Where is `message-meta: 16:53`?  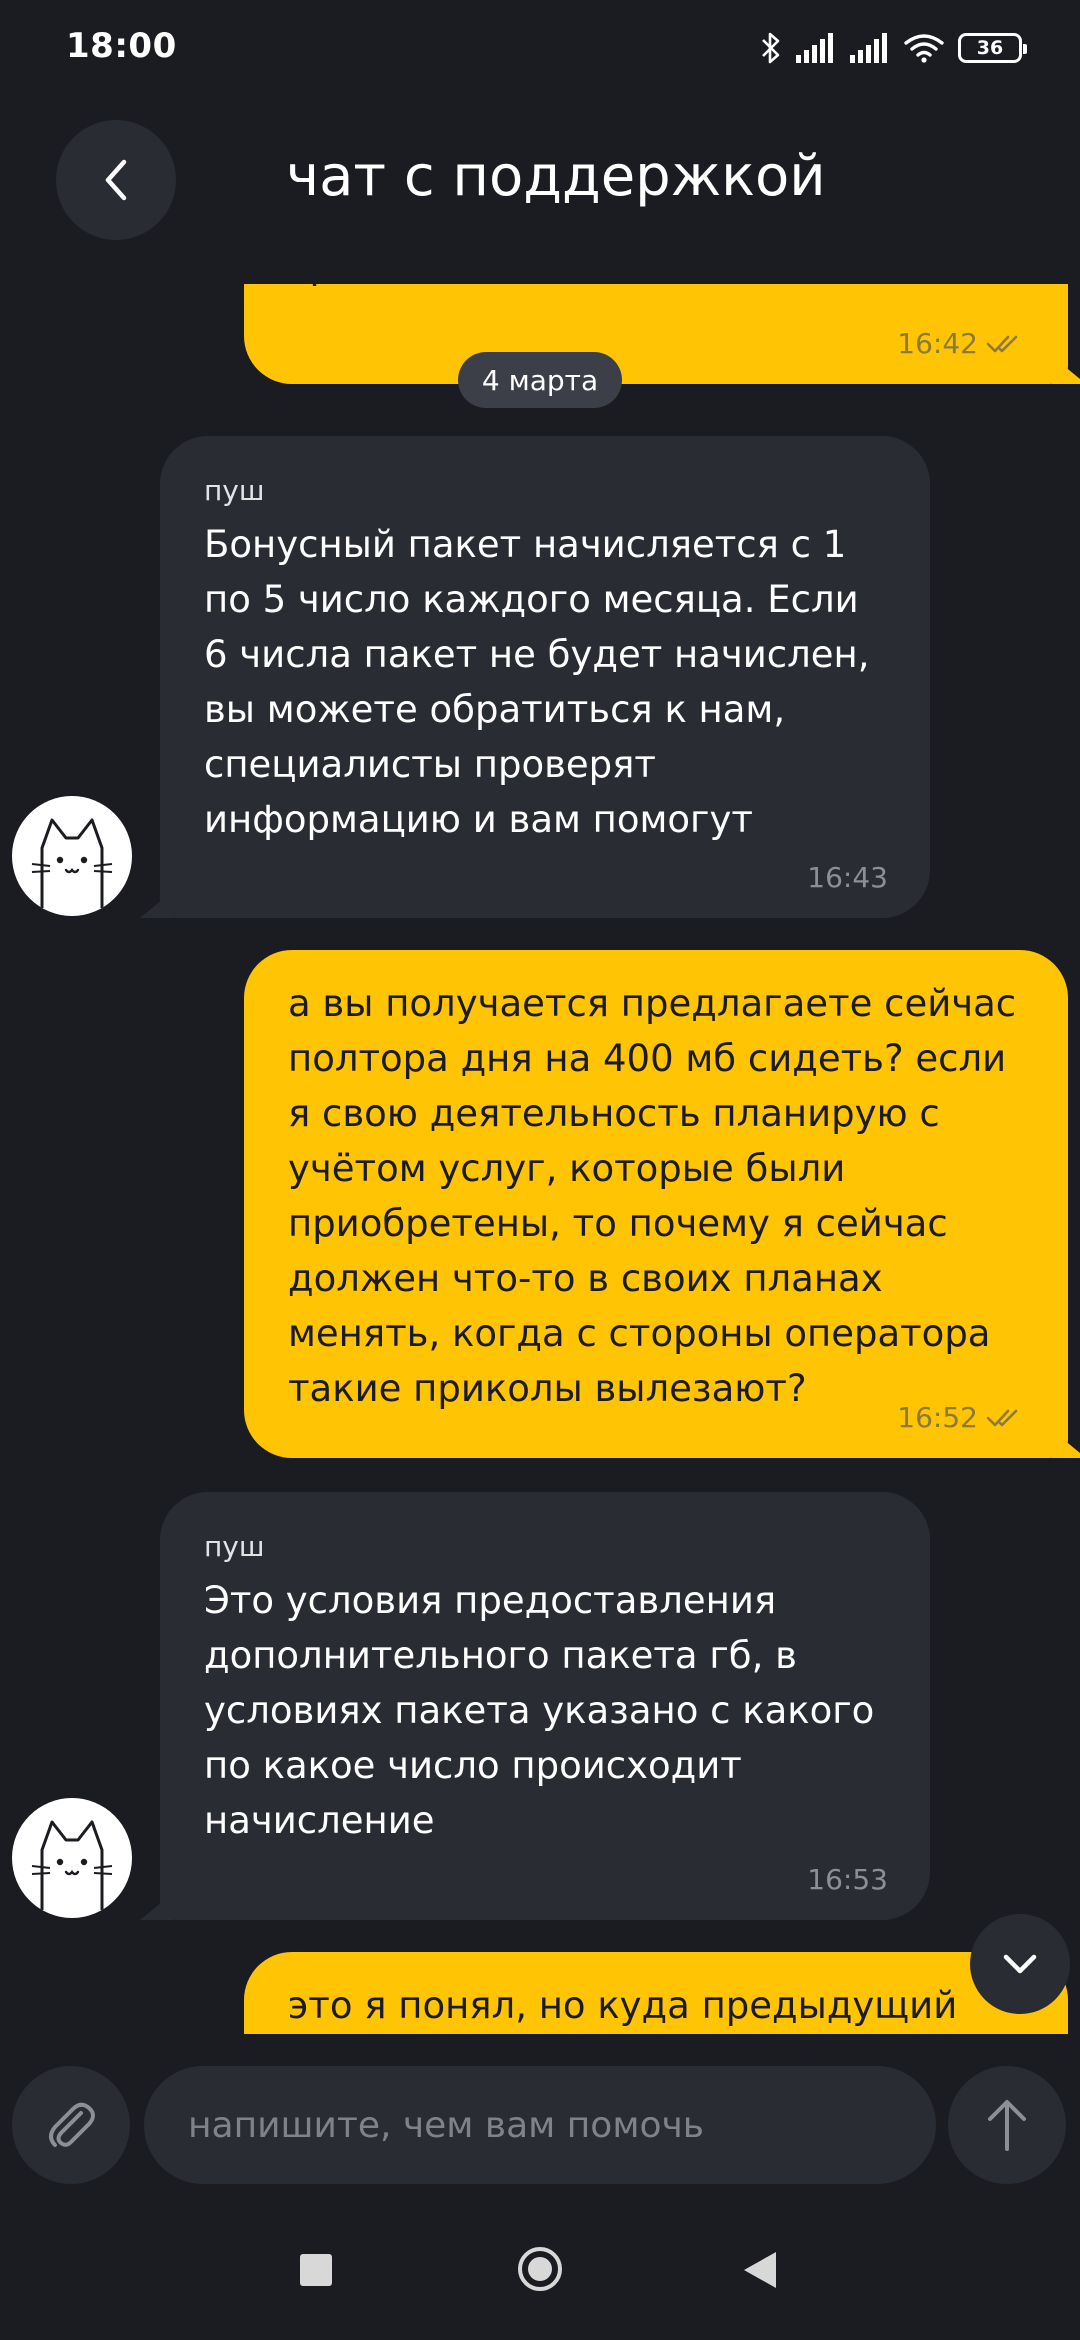 message-meta: 16:53 is located at coordinates (847, 1879).